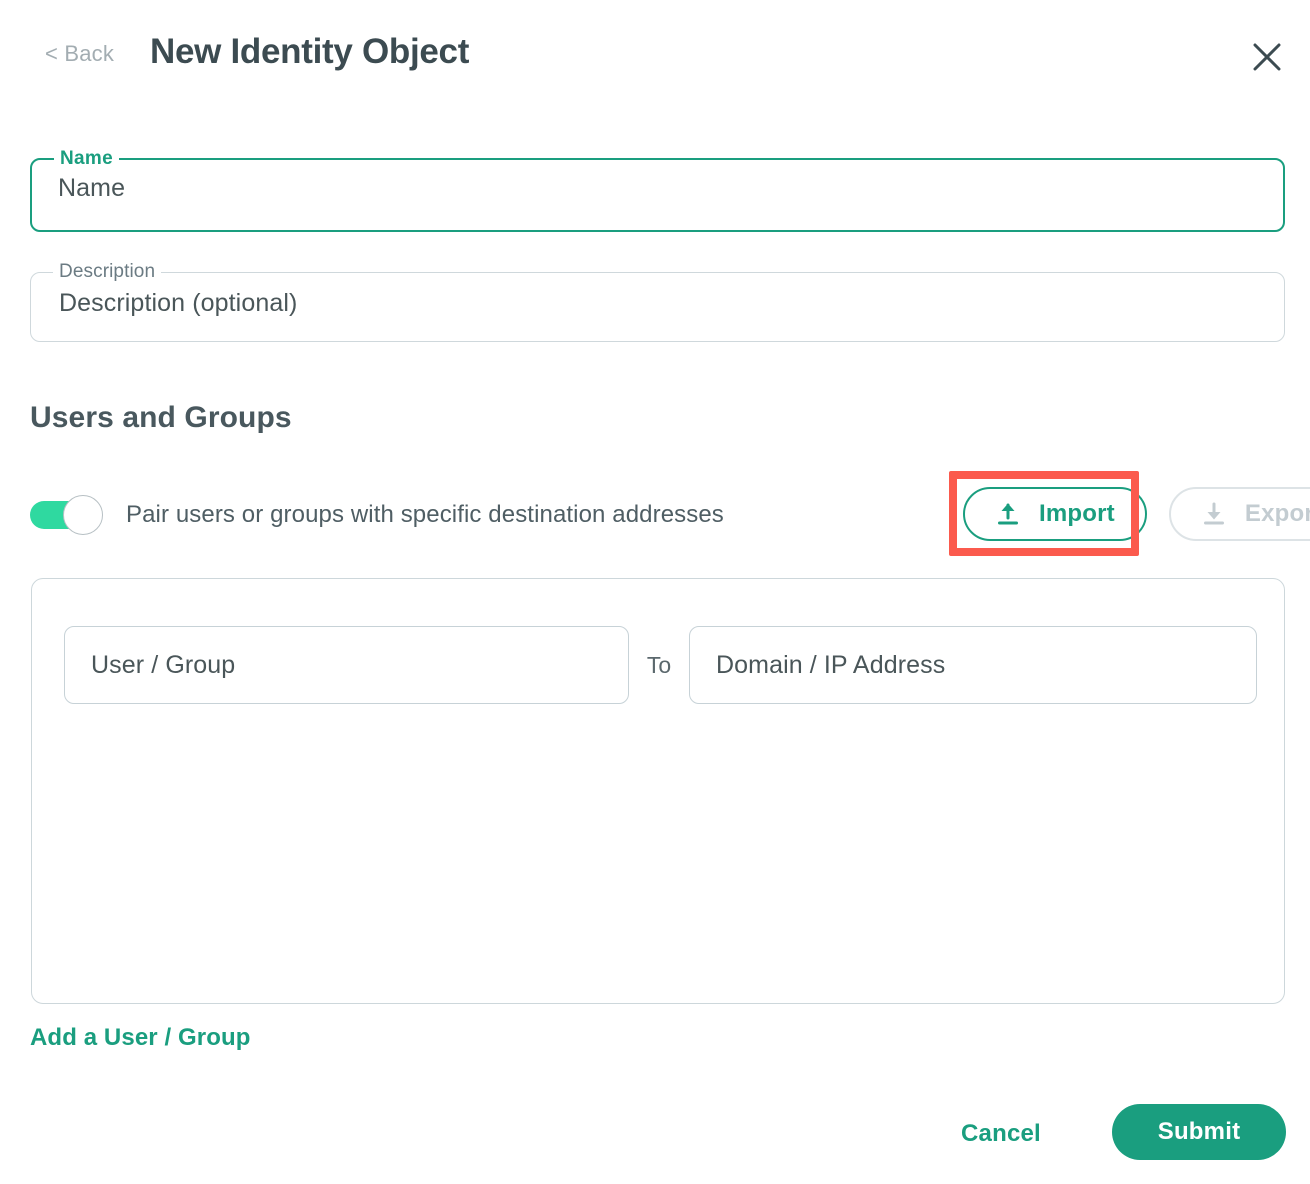 The height and width of the screenshot is (1184, 1310). Describe the element at coordinates (1277, 513) in the screenshot. I see `export-button-label: Export` at that location.